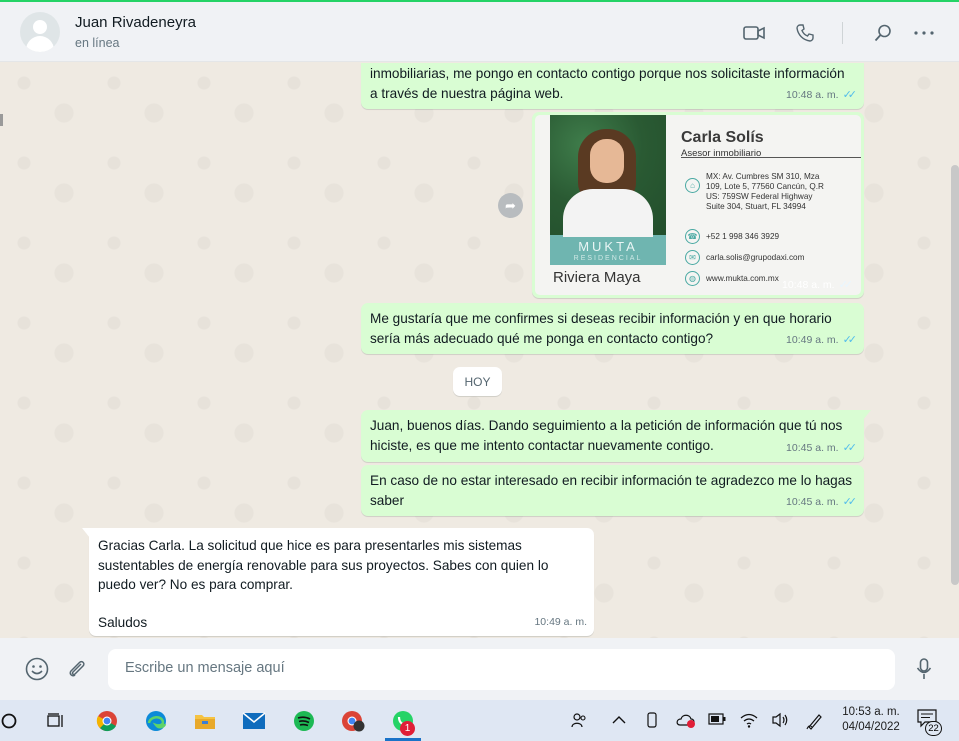  What do you see at coordinates (156, 721) in the screenshot?
I see `edge-icon` at bounding box center [156, 721].